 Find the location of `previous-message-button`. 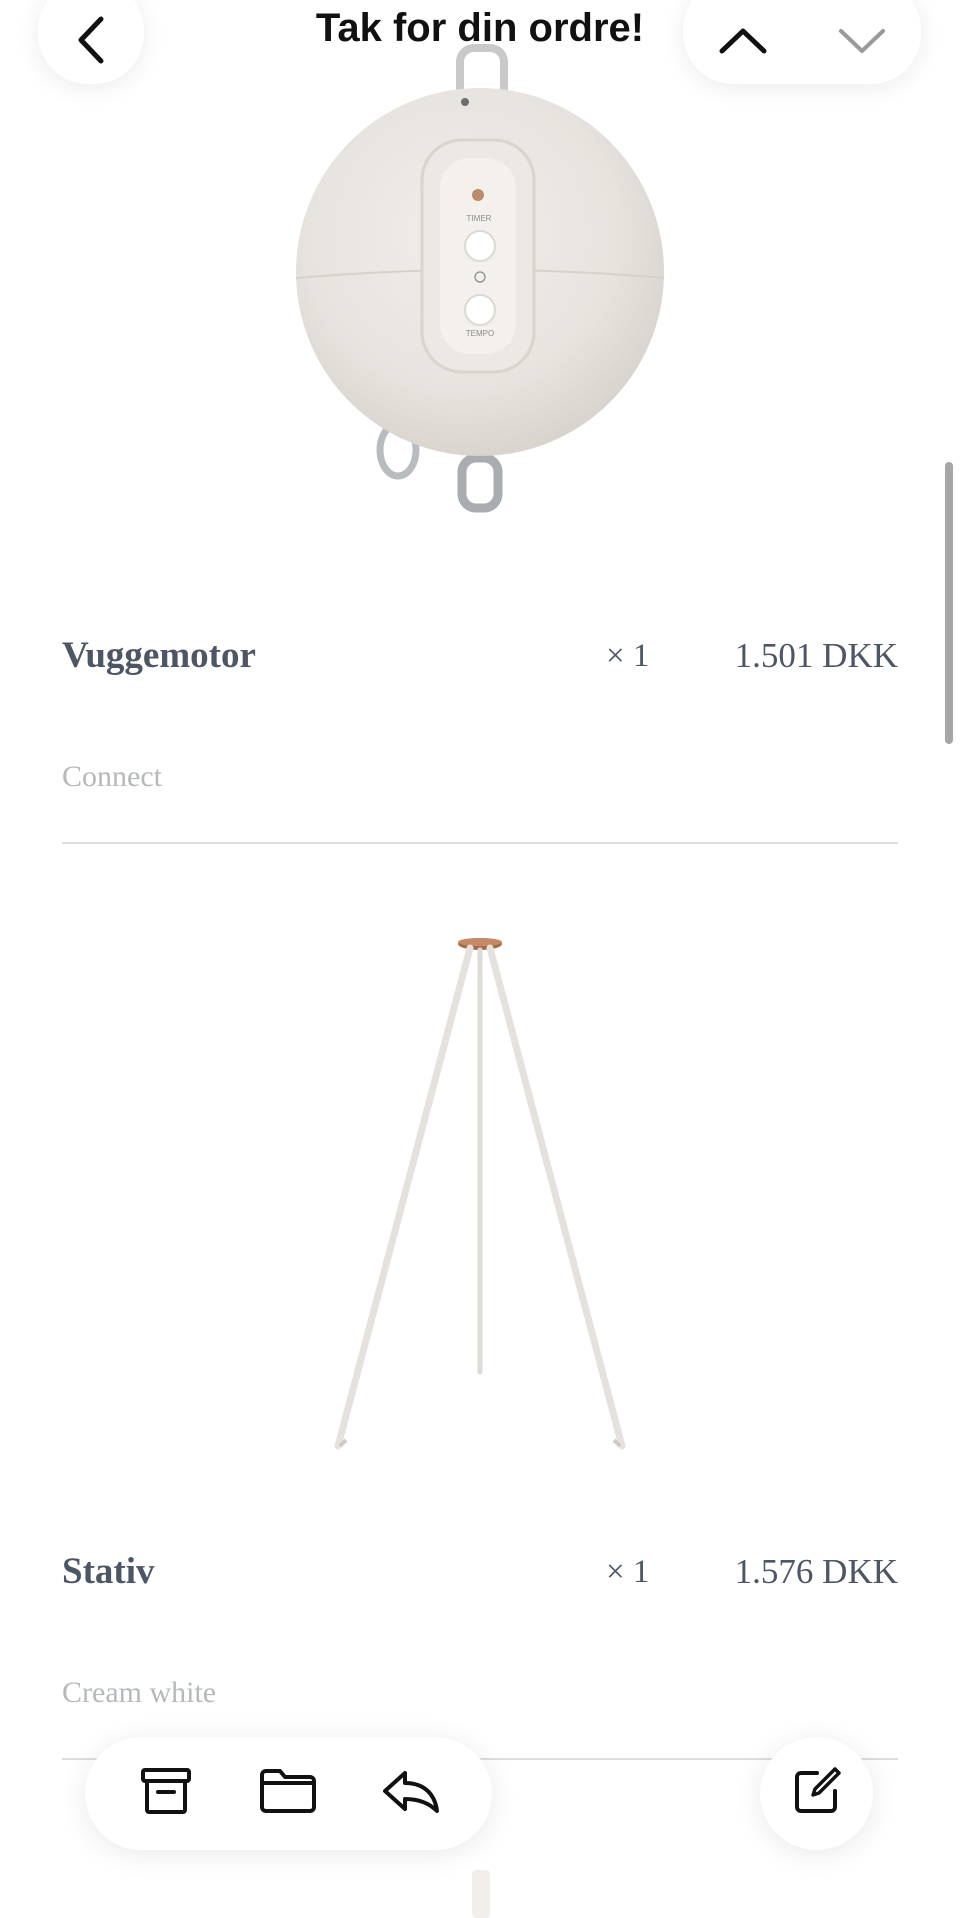

previous-message-button is located at coordinates (743, 42).